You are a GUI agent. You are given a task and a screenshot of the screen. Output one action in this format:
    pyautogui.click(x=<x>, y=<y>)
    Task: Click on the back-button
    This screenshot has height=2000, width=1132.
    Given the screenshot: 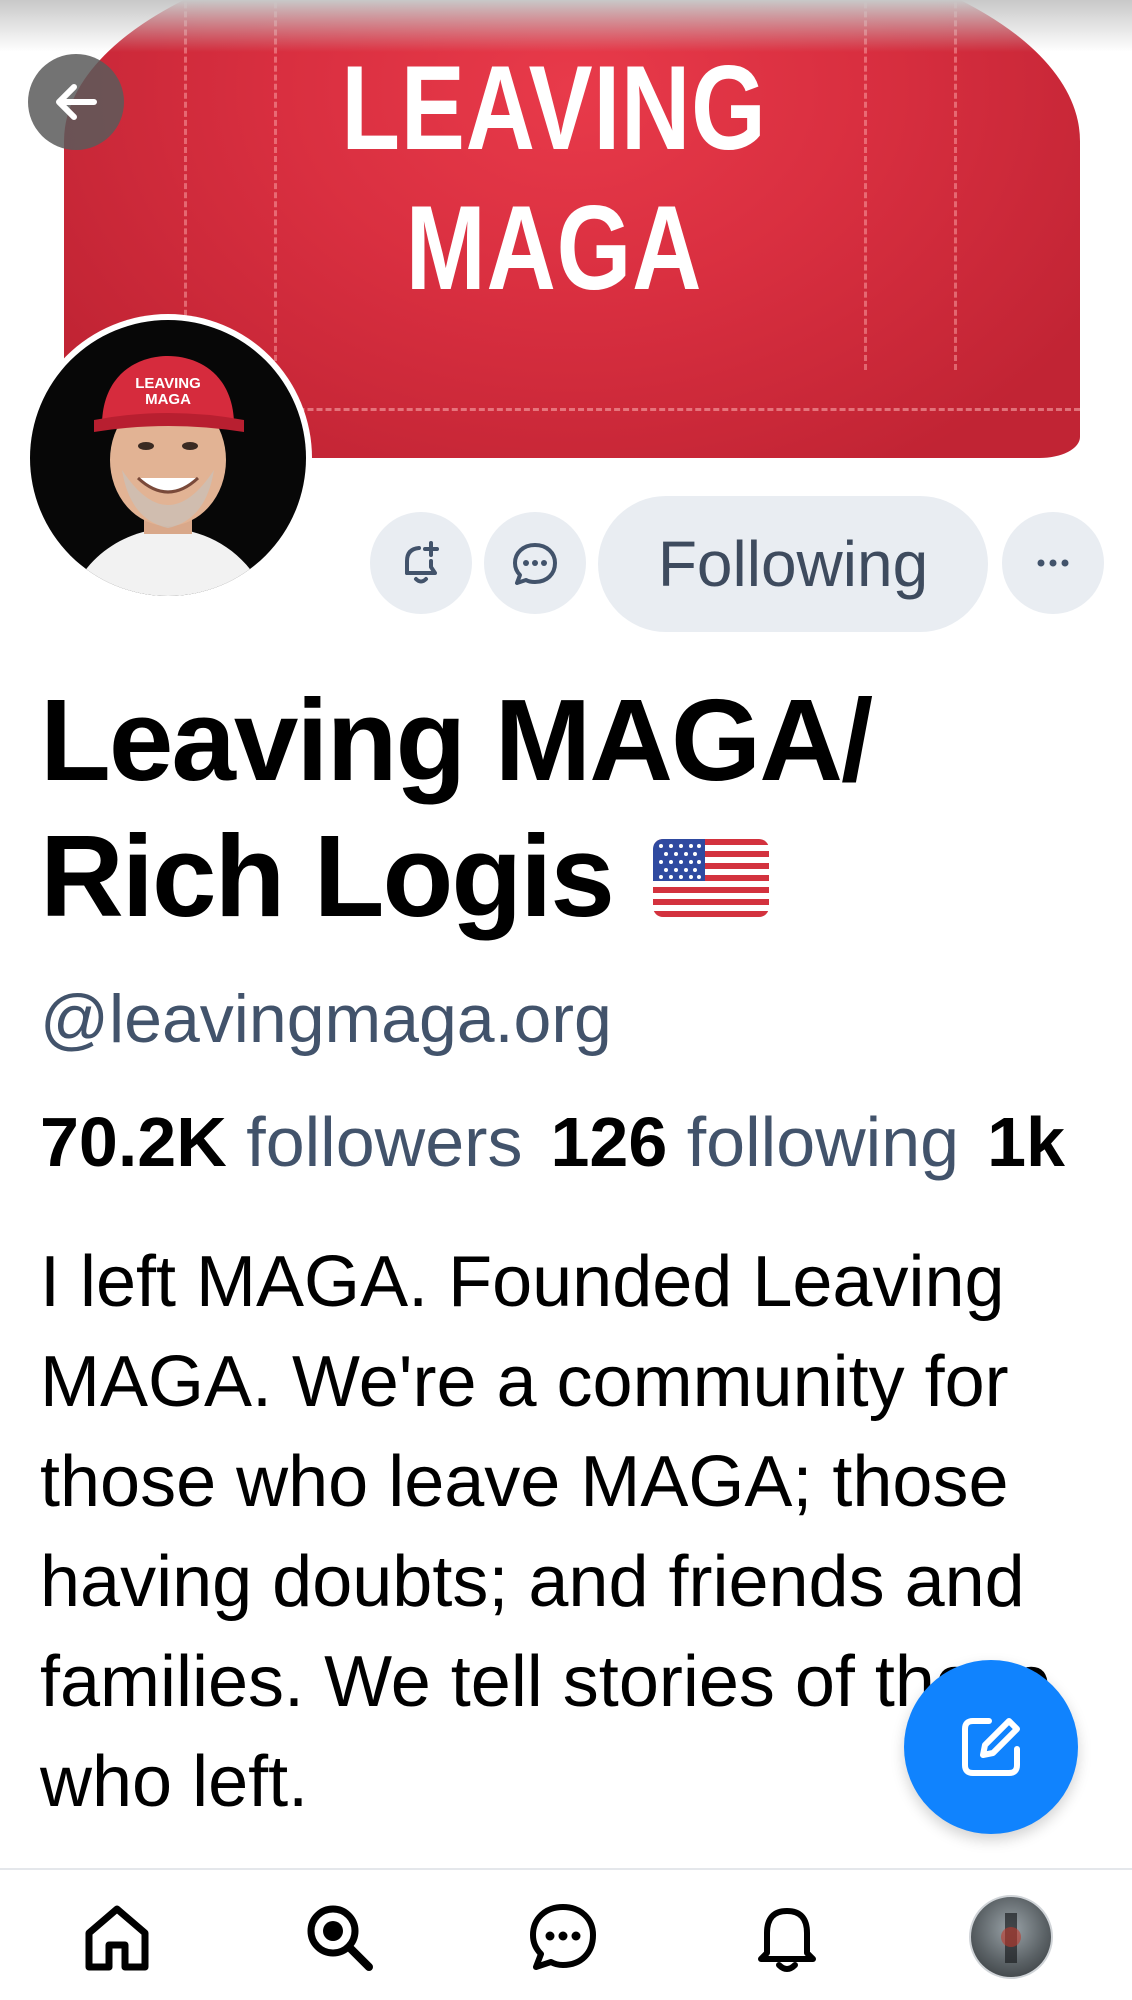 What is the action you would take?
    pyautogui.click(x=76, y=102)
    